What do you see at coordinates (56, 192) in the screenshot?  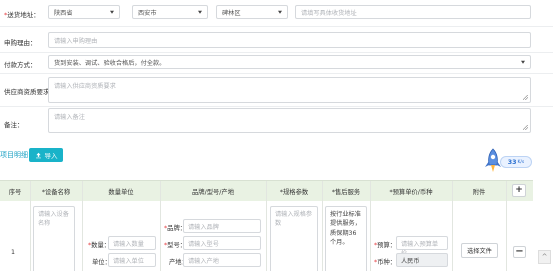 I see `col-device-name: *设备名称` at bounding box center [56, 192].